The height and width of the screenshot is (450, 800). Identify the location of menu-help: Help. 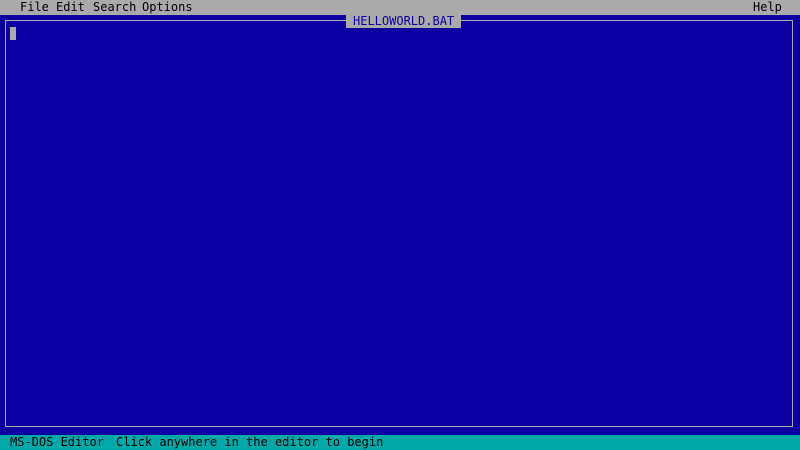
(767, 7).